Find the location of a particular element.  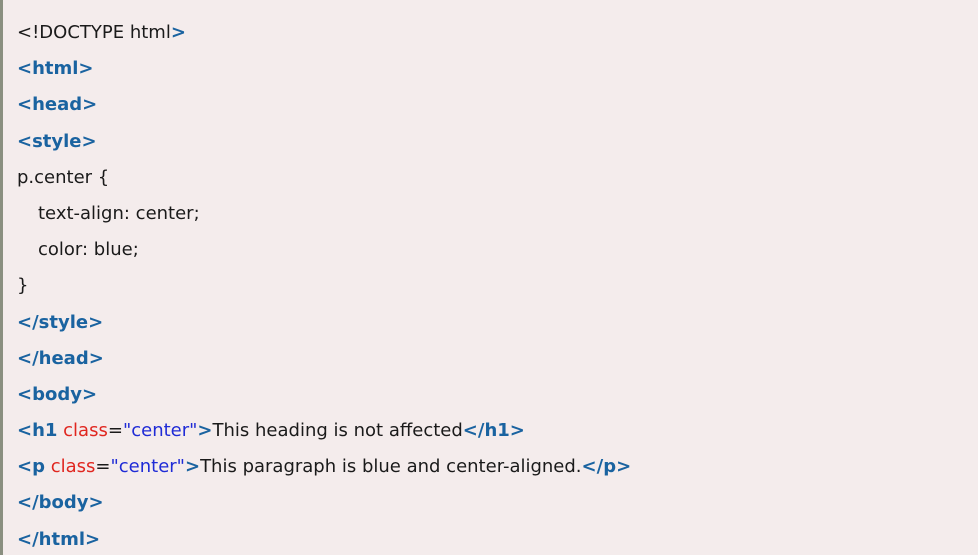

doctype-close-bracket: > is located at coordinates (178, 32).